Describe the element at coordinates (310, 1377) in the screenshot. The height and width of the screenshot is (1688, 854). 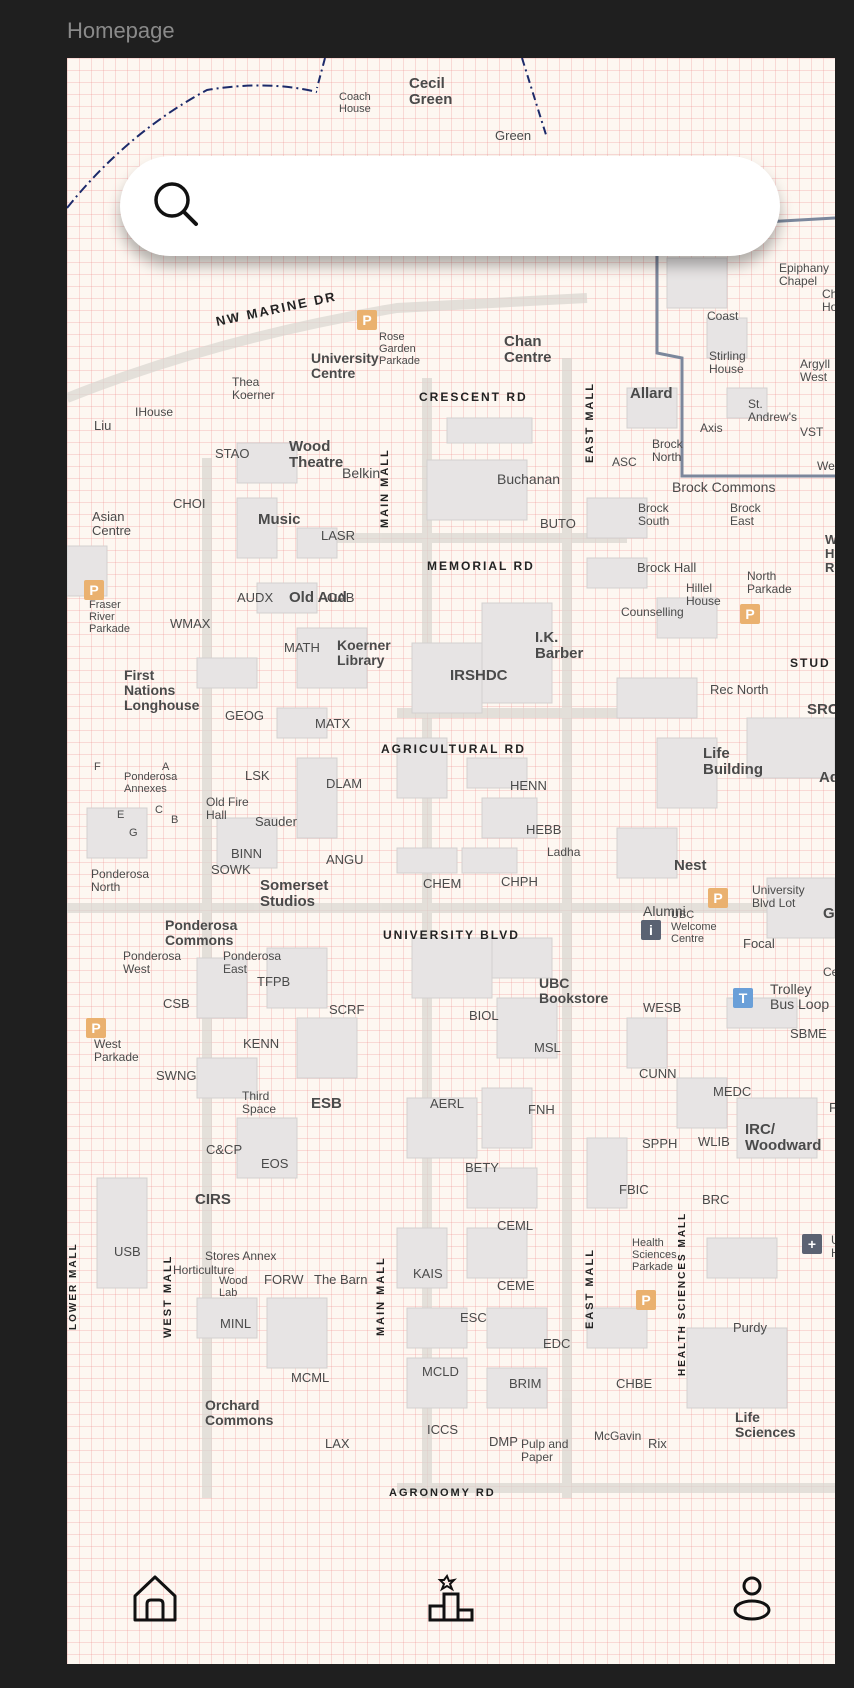
I see `place-label-mcml: MCML` at that location.